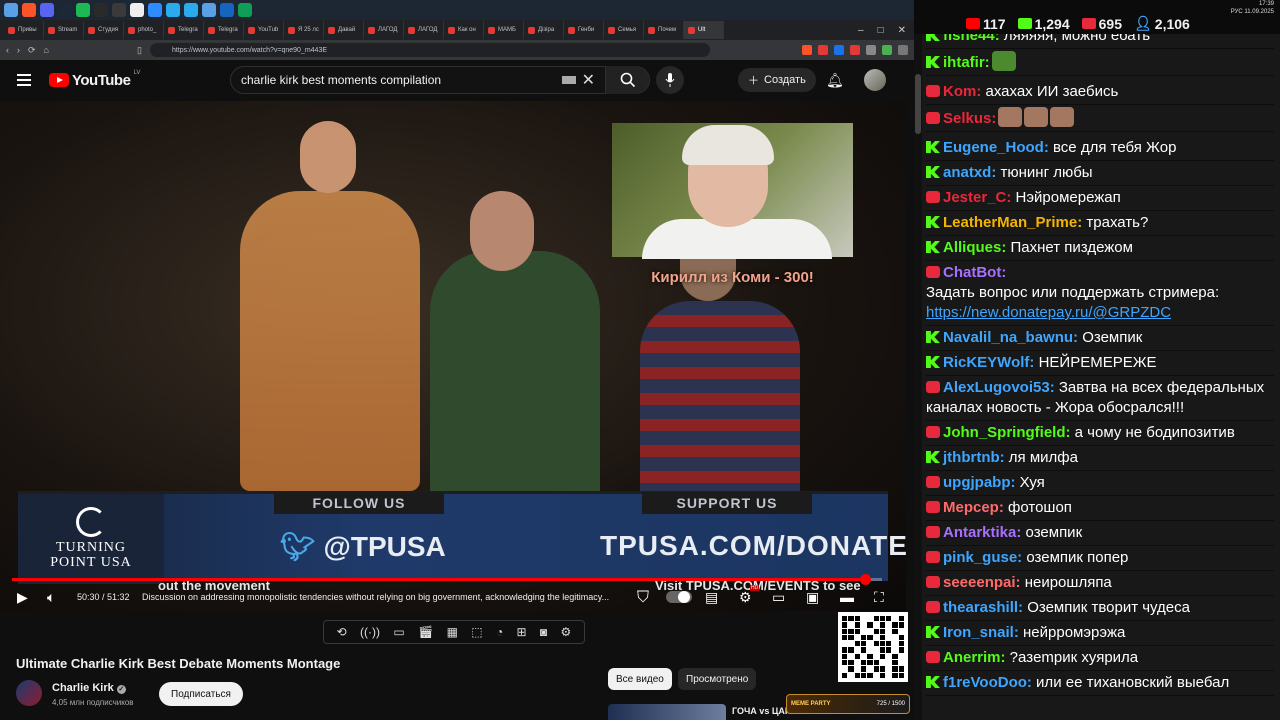  I want to click on browser-tab: Я 25 лс, so click(304, 30).